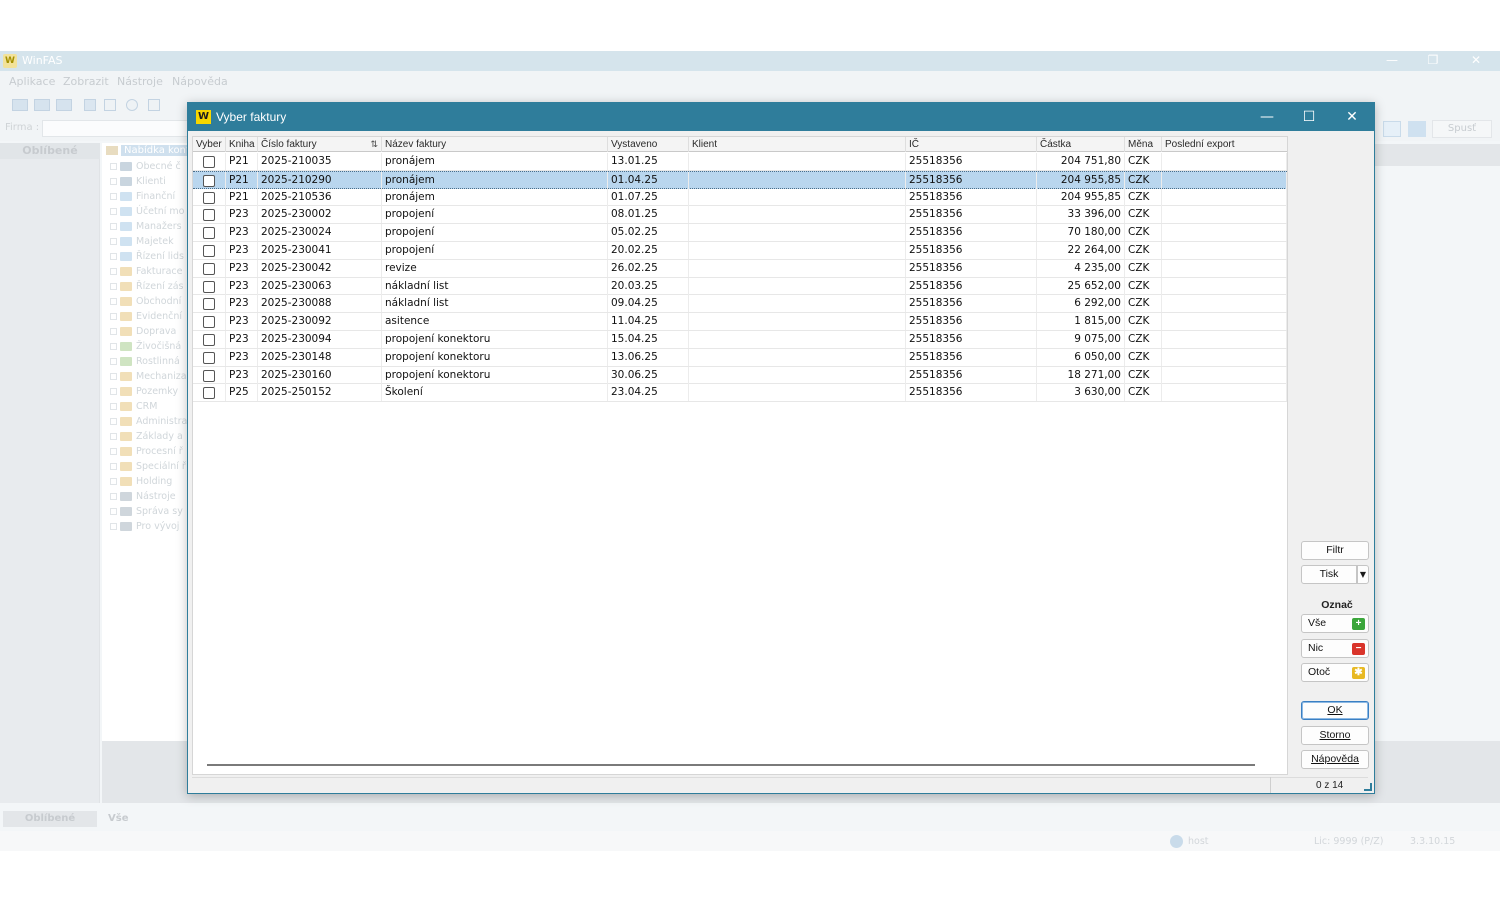 The image size is (1500, 900). I want to click on select-all-button: Vše +, so click(1335, 623).